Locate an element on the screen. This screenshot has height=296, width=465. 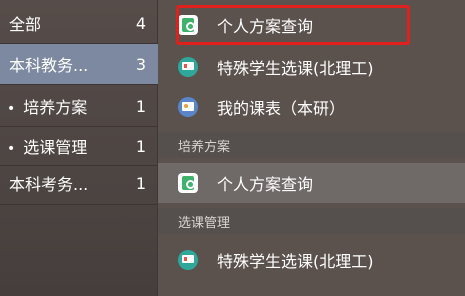
sidebar-item-course-selection: 选课管理 1 is located at coordinates (79, 146).